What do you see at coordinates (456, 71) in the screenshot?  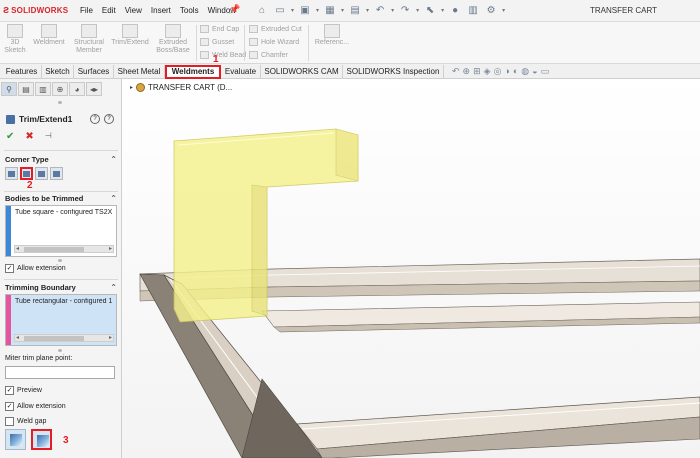 I see `previous-view-icon: ↶` at bounding box center [456, 71].